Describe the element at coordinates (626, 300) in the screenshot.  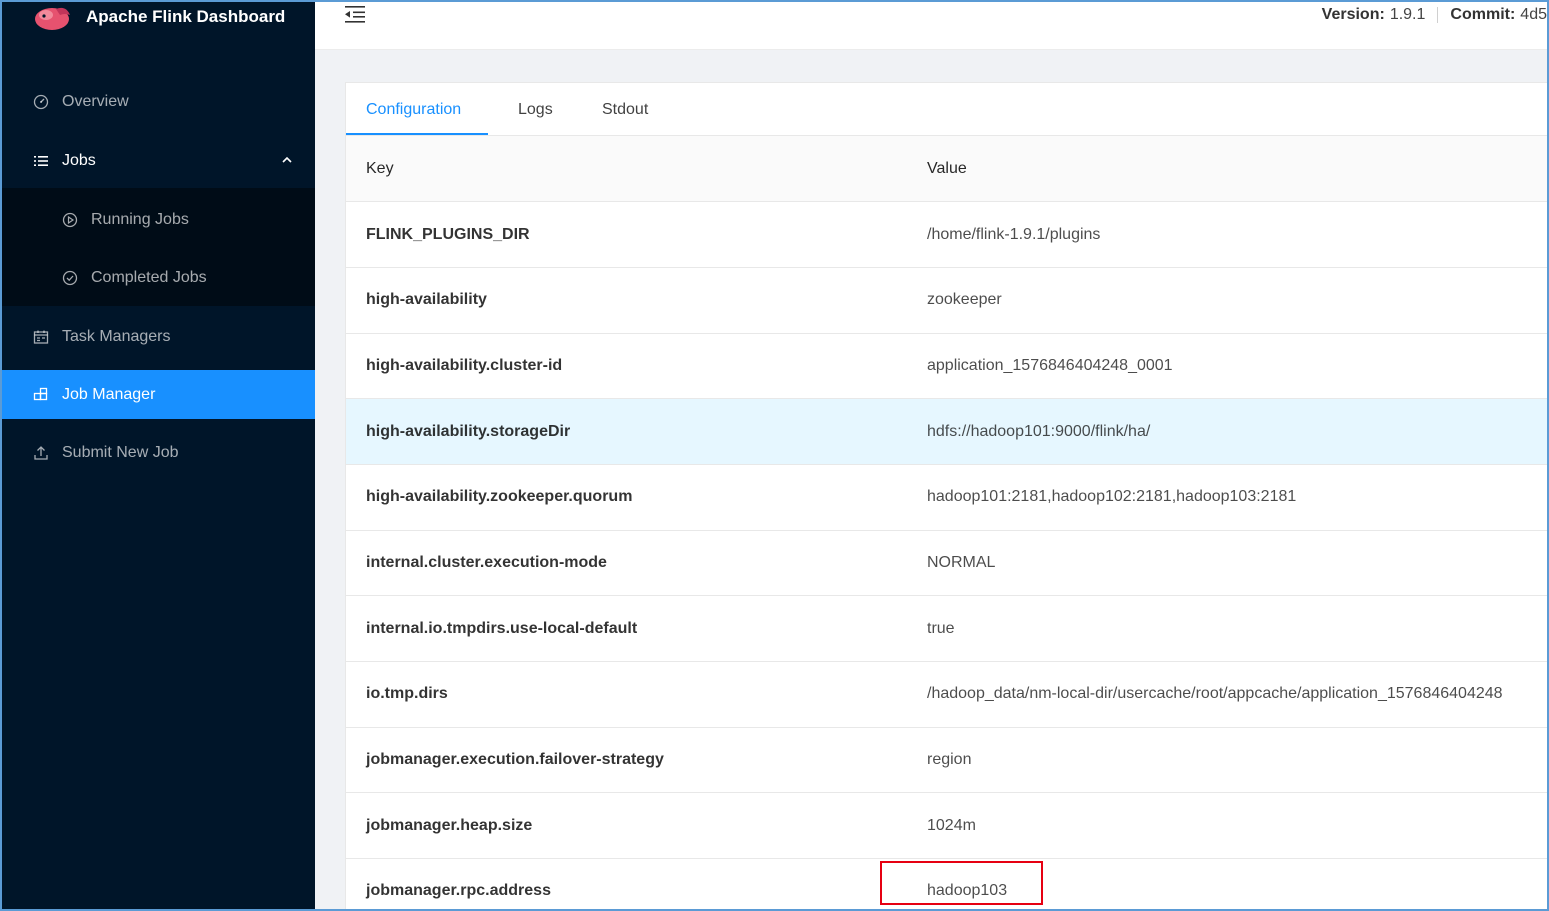
I see `config-key: high-availability` at that location.